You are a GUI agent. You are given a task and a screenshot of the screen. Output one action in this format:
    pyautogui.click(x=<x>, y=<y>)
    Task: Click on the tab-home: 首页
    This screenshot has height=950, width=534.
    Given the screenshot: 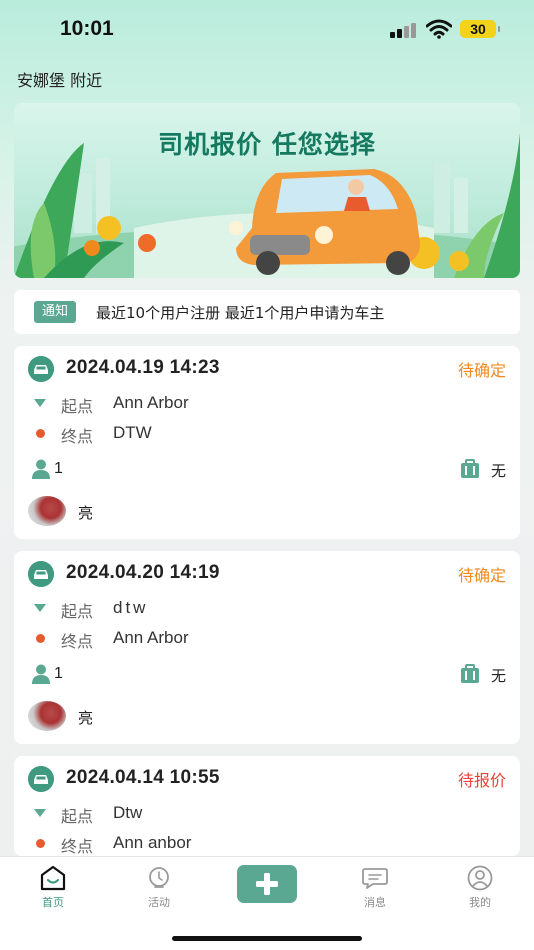 What is the action you would take?
    pyautogui.click(x=53, y=887)
    